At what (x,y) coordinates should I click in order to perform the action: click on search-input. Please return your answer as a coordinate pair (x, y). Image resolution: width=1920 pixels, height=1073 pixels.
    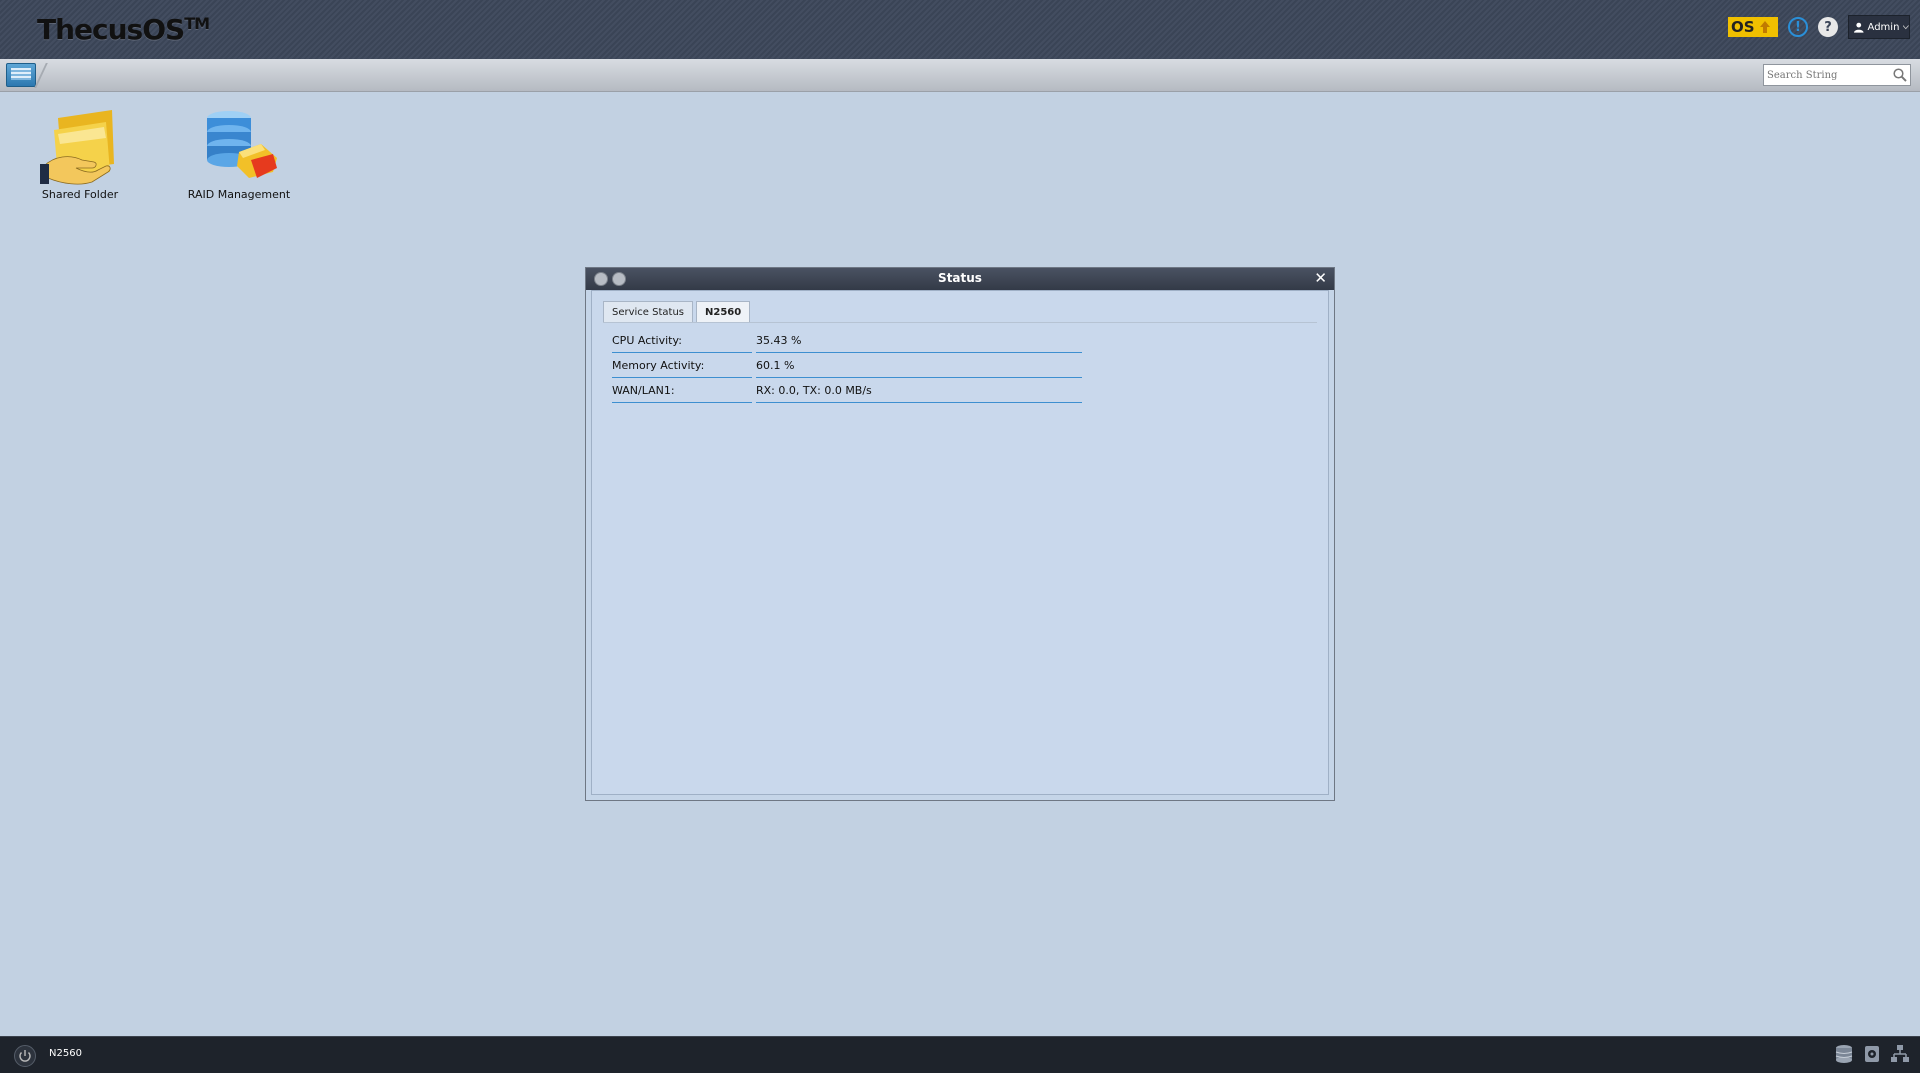
    Looking at the image, I should click on (1824, 75).